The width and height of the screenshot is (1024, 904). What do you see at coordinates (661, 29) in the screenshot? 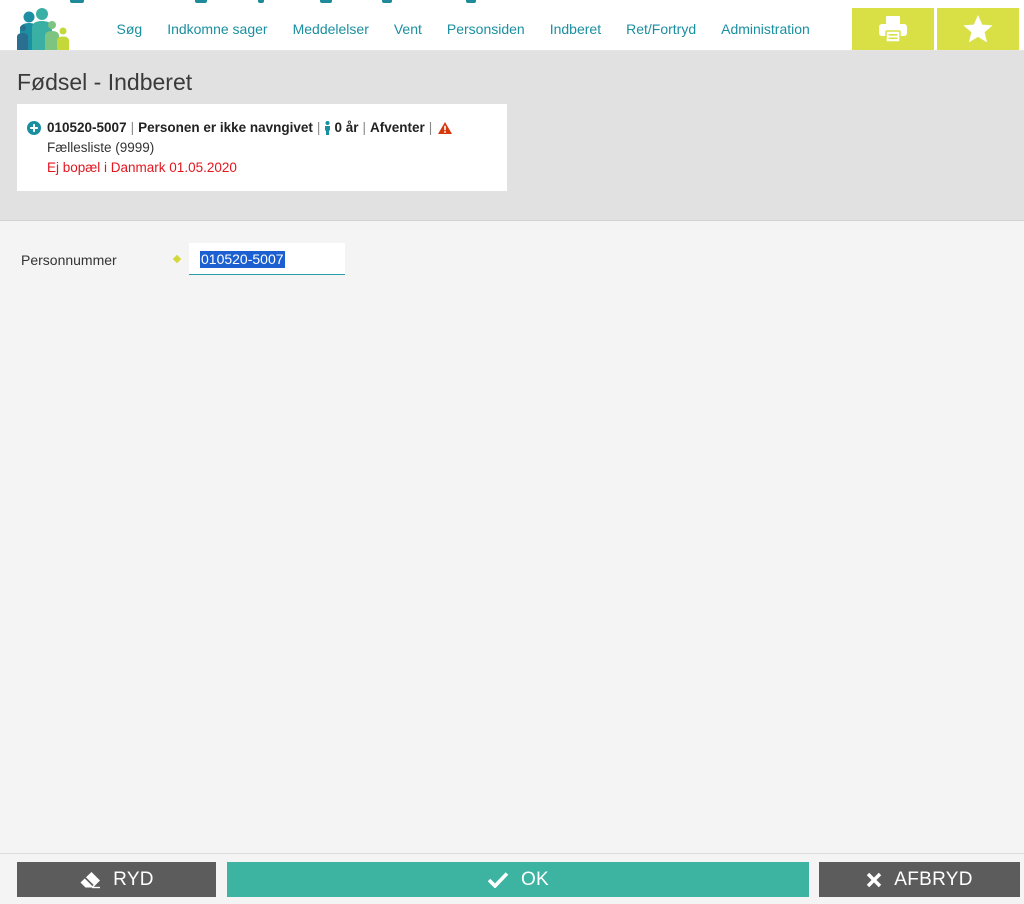
I see `nav-item-edit-undo: Ret/Fortryd` at bounding box center [661, 29].